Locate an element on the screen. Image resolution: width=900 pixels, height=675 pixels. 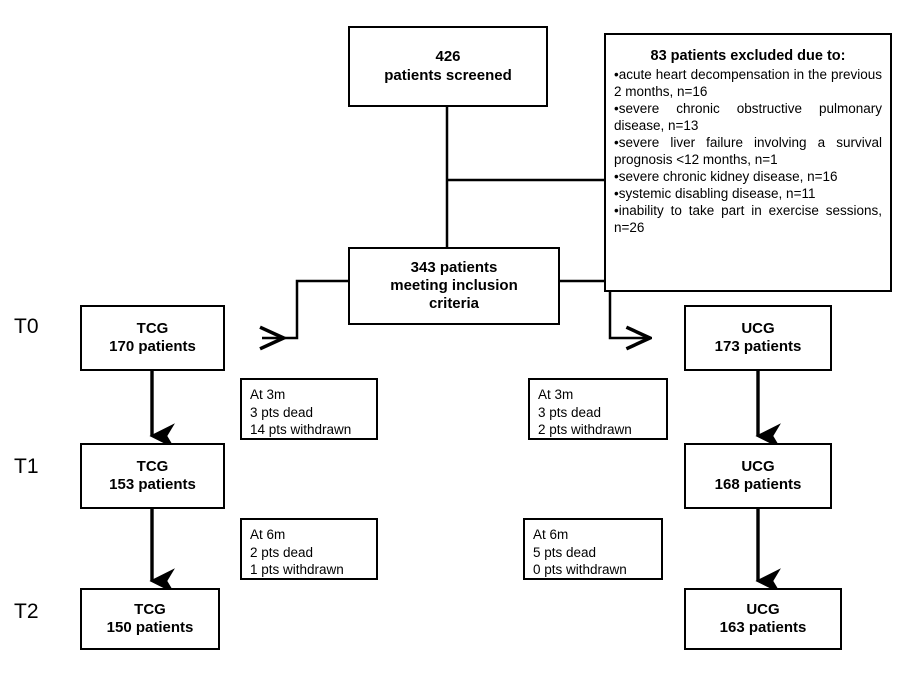
node-ucg-t2: UCG 163 patients is located at coordinates (763, 619).